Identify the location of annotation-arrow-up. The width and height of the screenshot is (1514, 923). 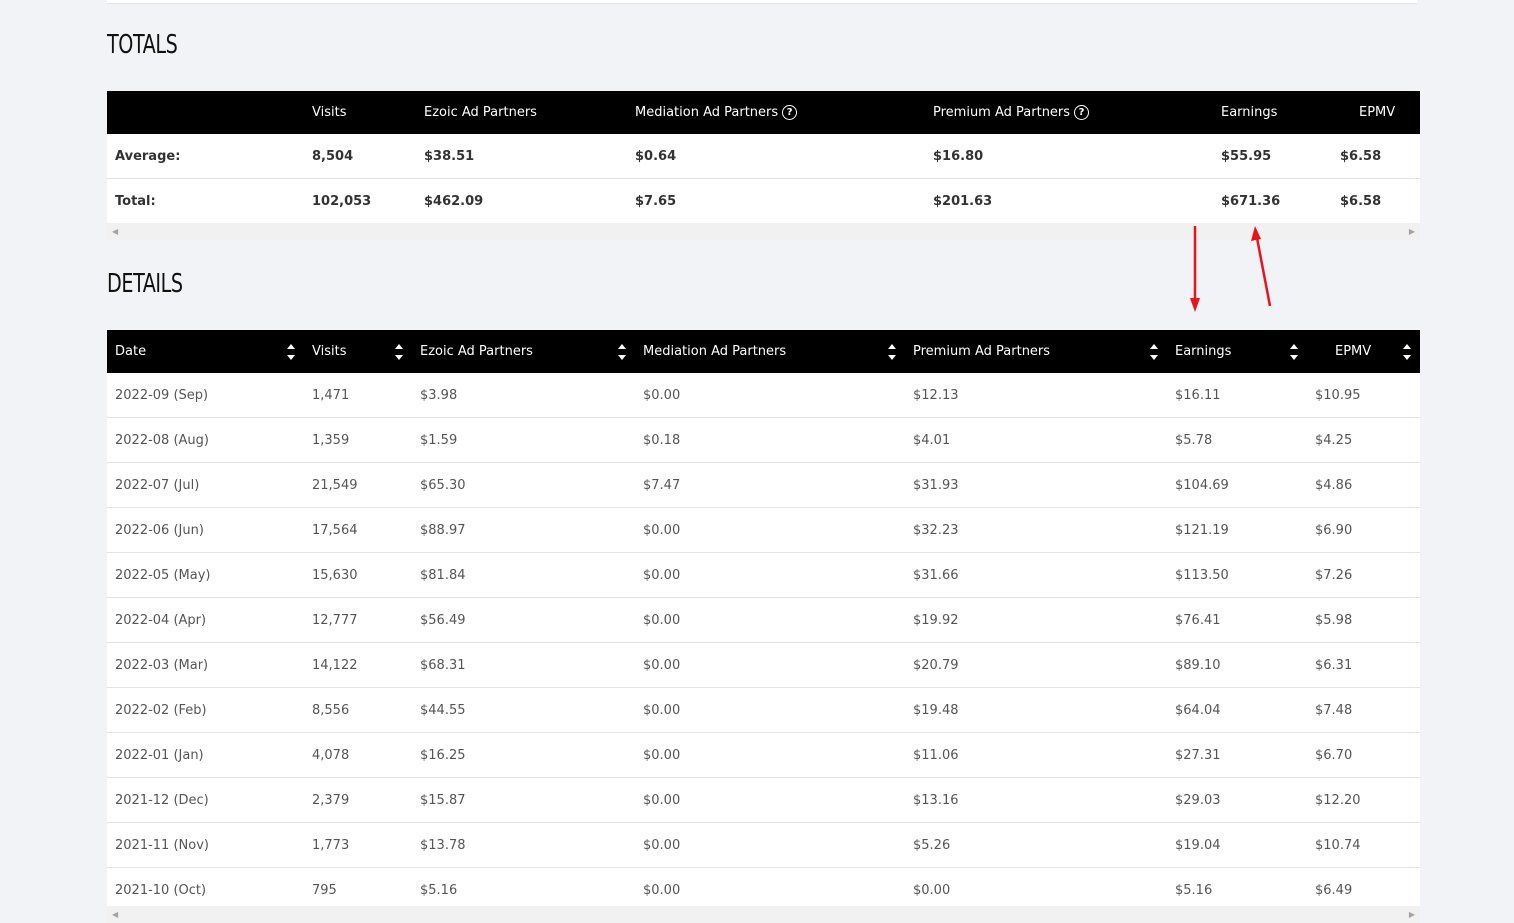
(1261, 266).